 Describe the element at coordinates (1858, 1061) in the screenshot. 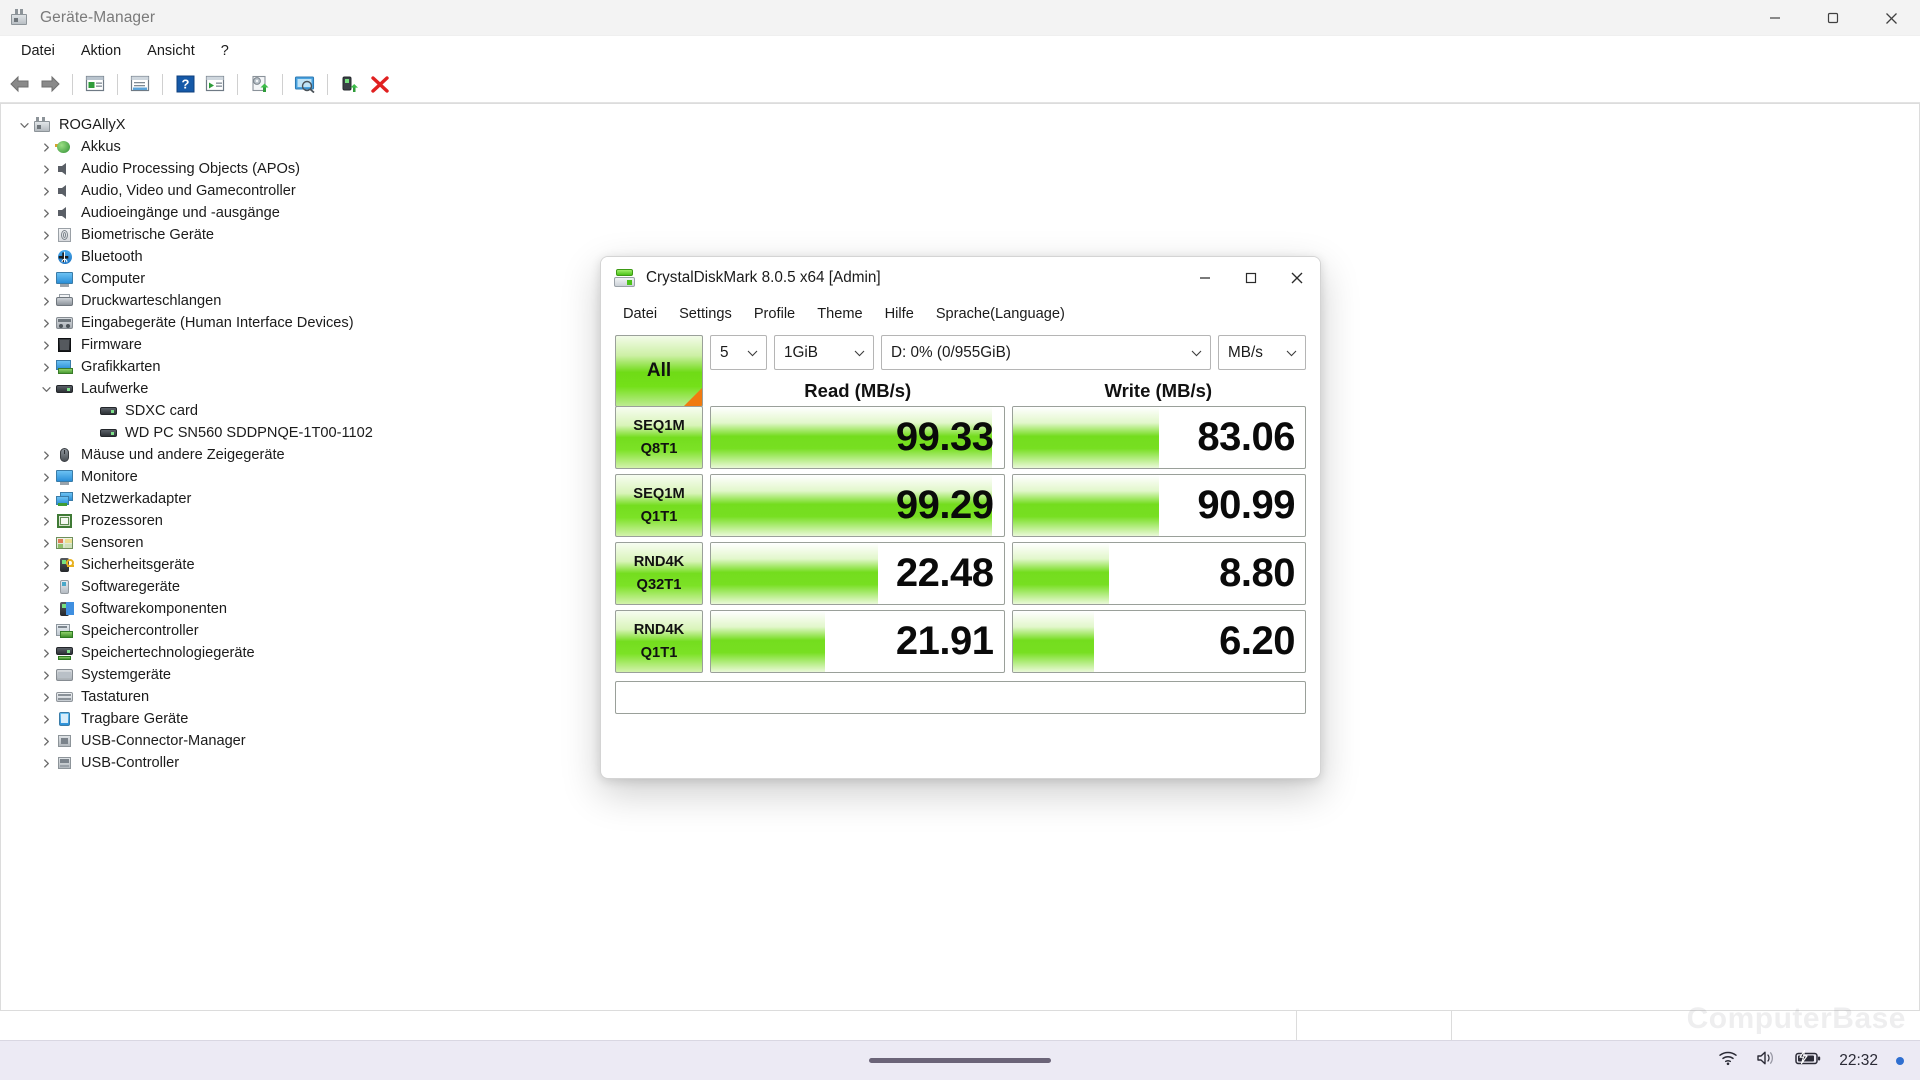

I see `clock: 22:32` at that location.